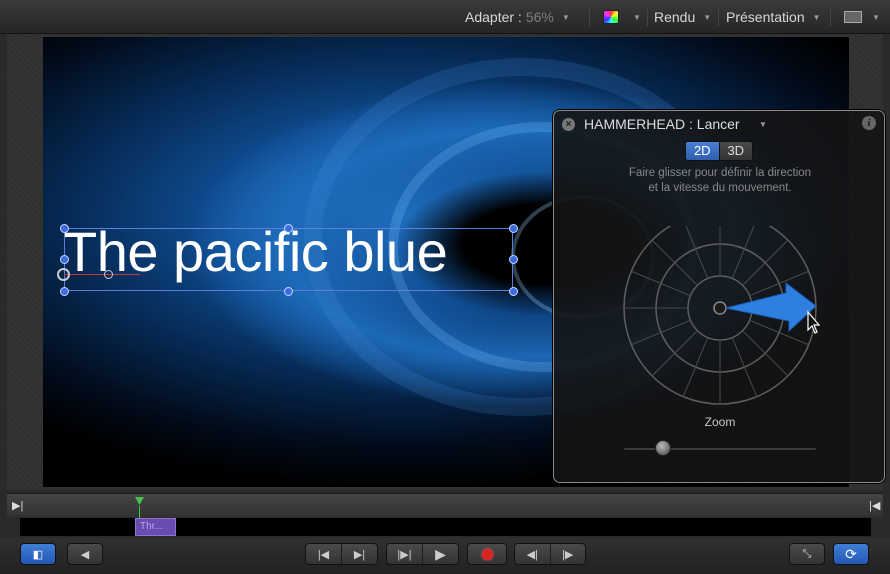 The image size is (890, 574). Describe the element at coordinates (720, 422) in the screenshot. I see `zoom-slider-label: Zoom` at that location.